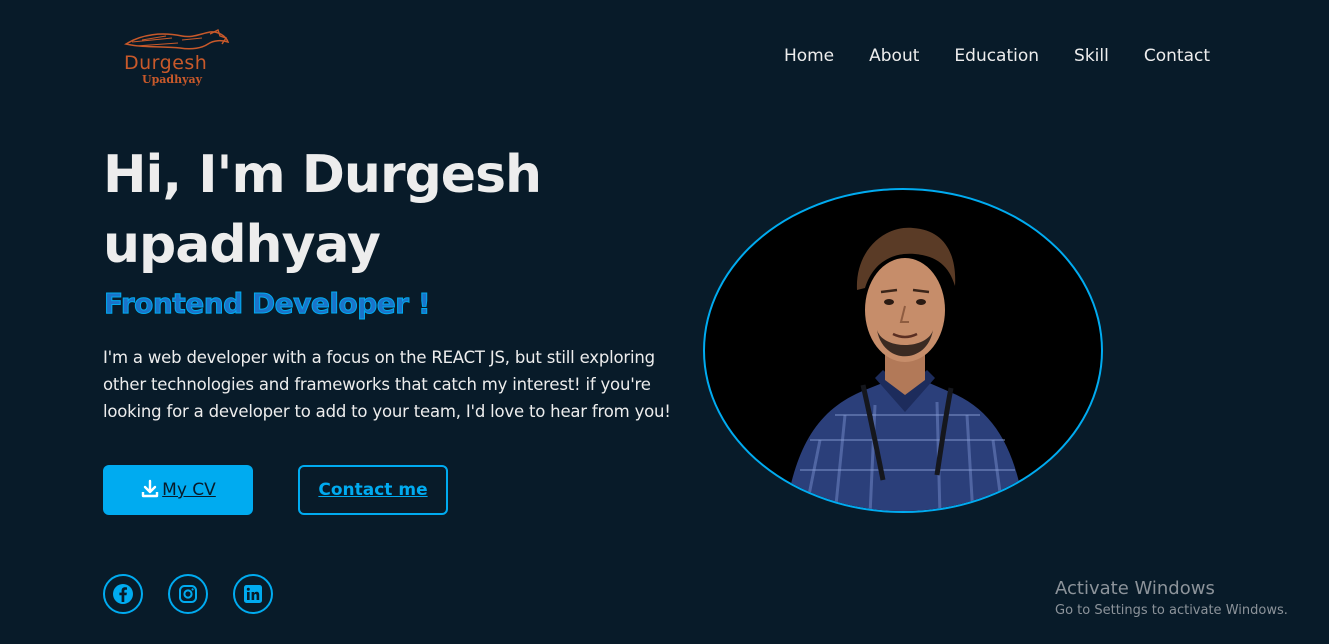  I want to click on facebook-link, so click(123, 594).